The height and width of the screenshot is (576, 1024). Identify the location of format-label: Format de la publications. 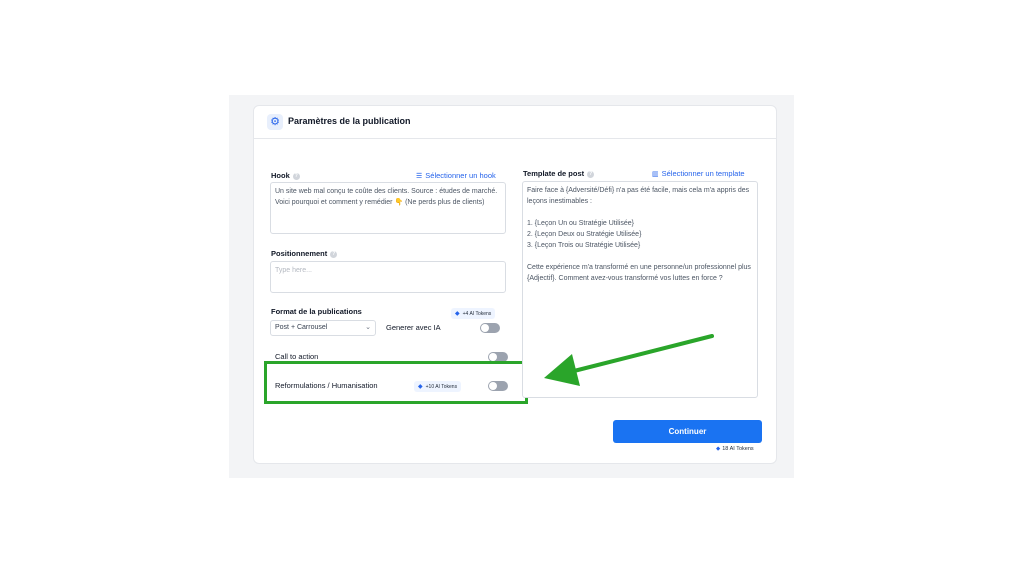
(316, 311).